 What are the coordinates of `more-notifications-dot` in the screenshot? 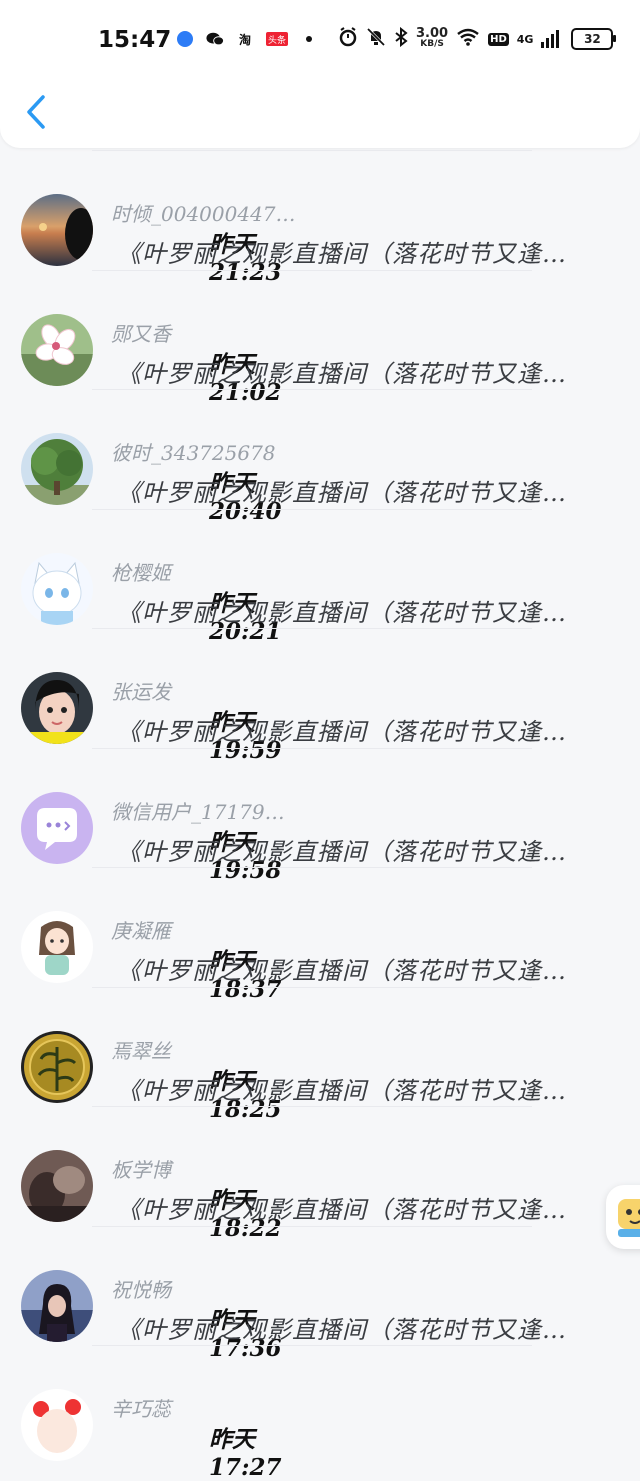 It's located at (309, 39).